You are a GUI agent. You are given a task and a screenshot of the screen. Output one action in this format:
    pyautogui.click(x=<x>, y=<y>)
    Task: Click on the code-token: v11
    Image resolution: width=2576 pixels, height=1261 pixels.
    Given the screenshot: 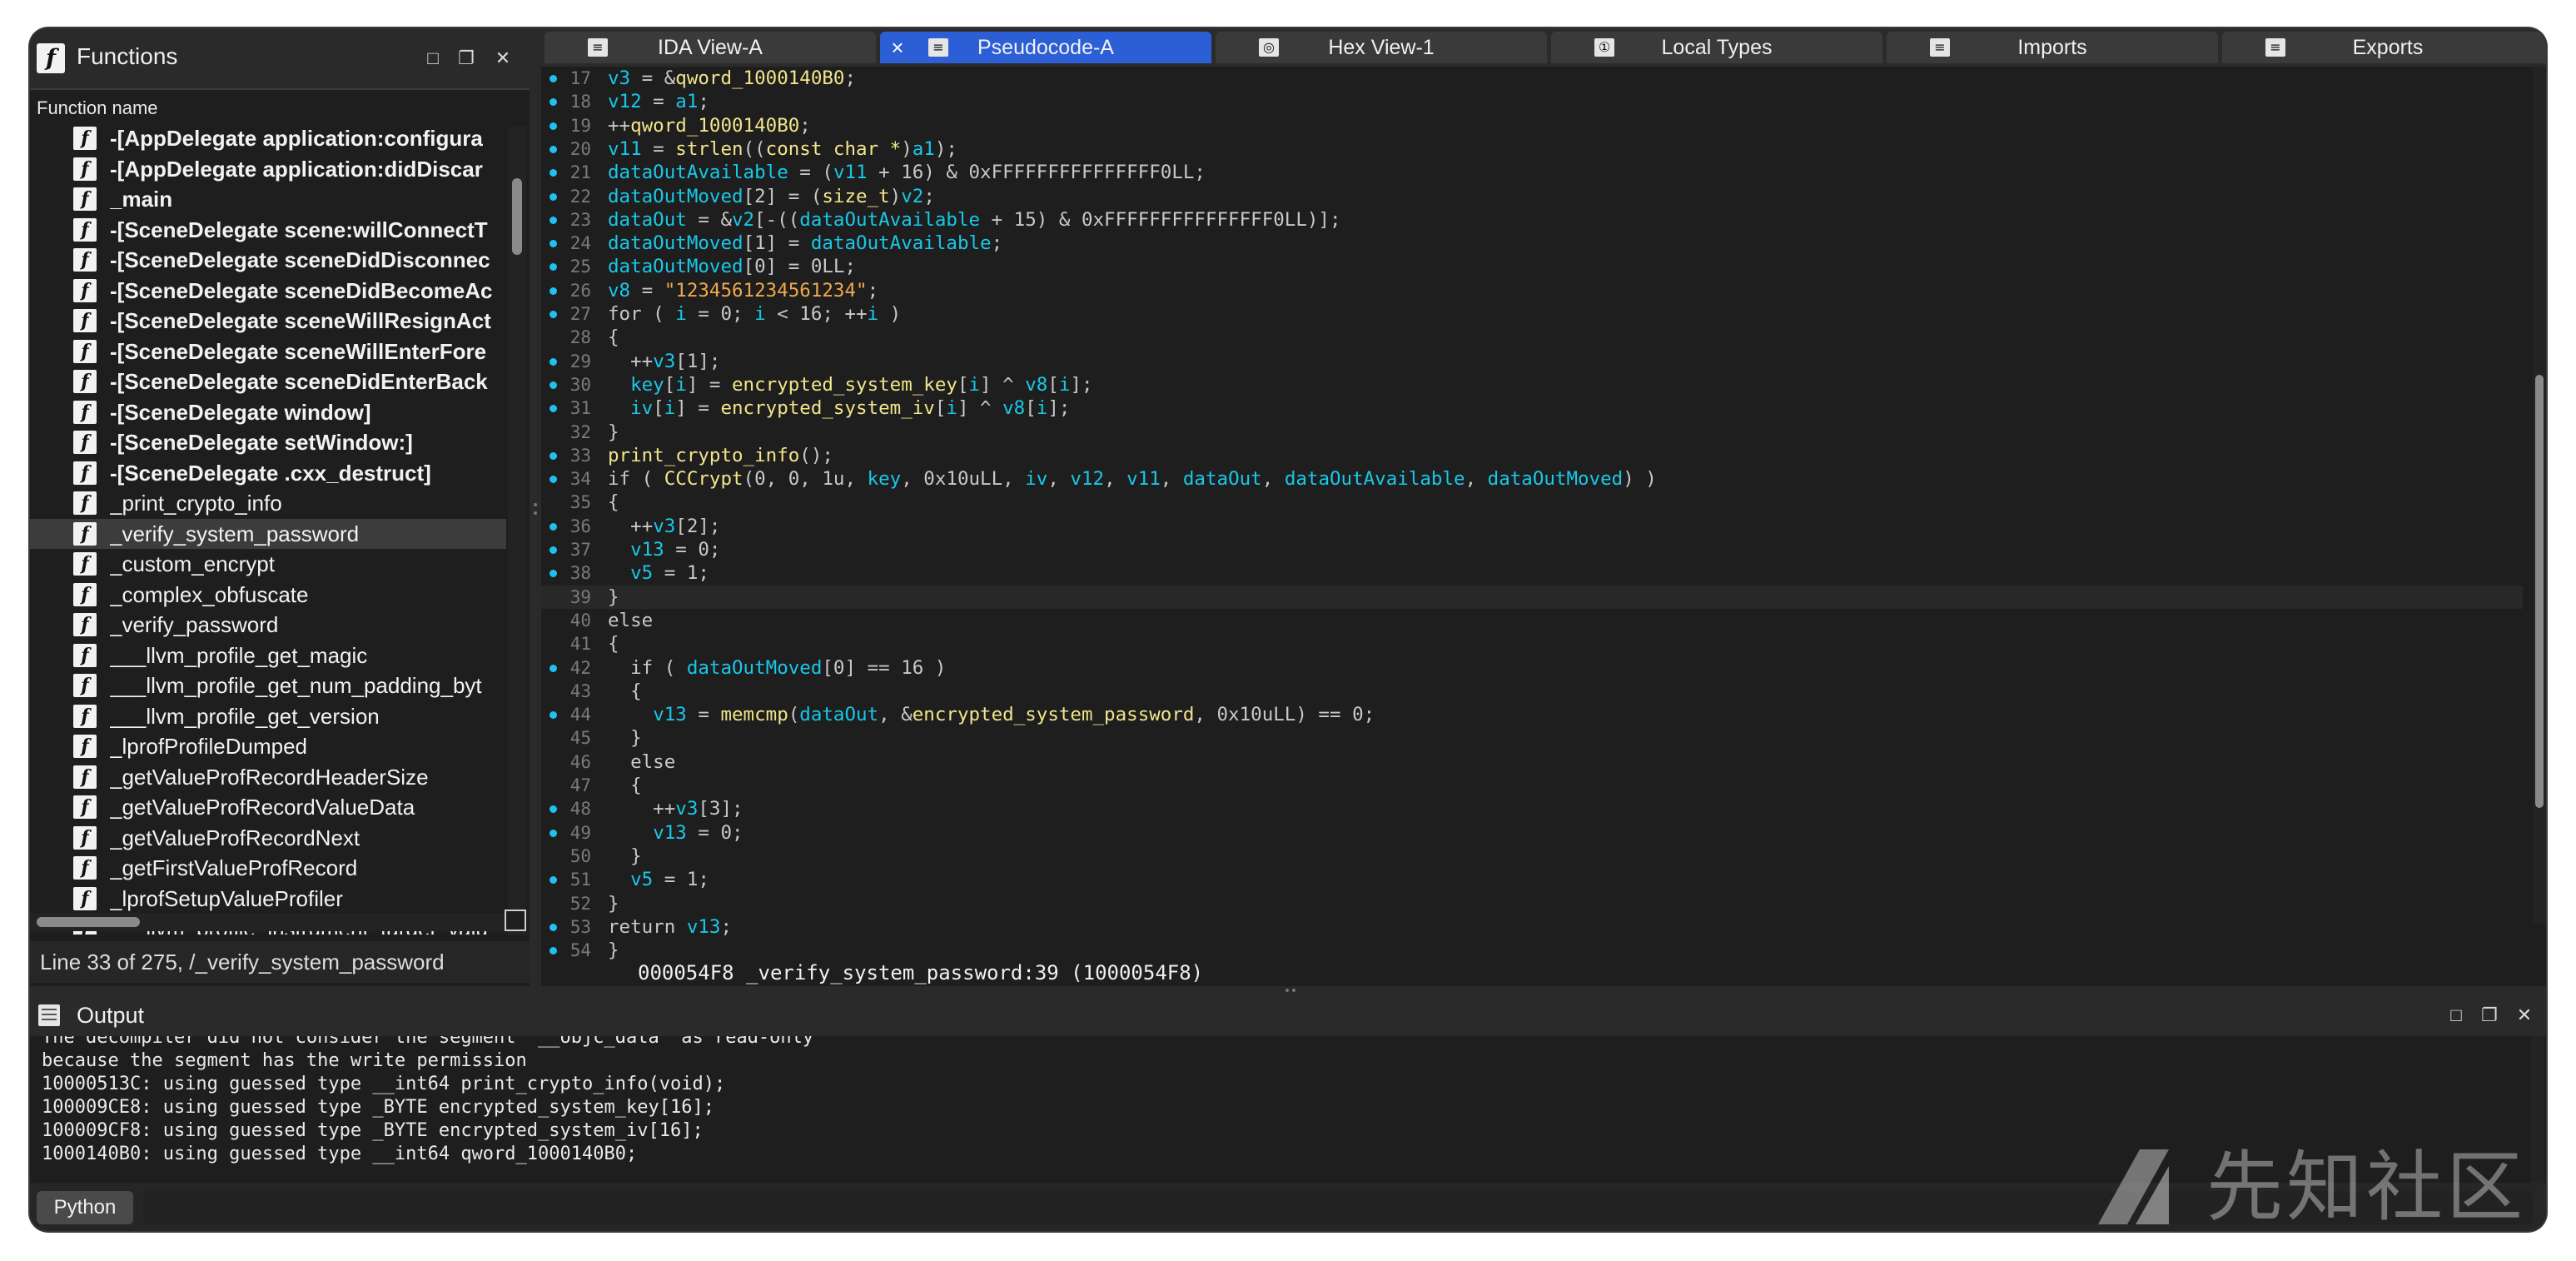 What is the action you would take?
    pyautogui.click(x=1143, y=479)
    